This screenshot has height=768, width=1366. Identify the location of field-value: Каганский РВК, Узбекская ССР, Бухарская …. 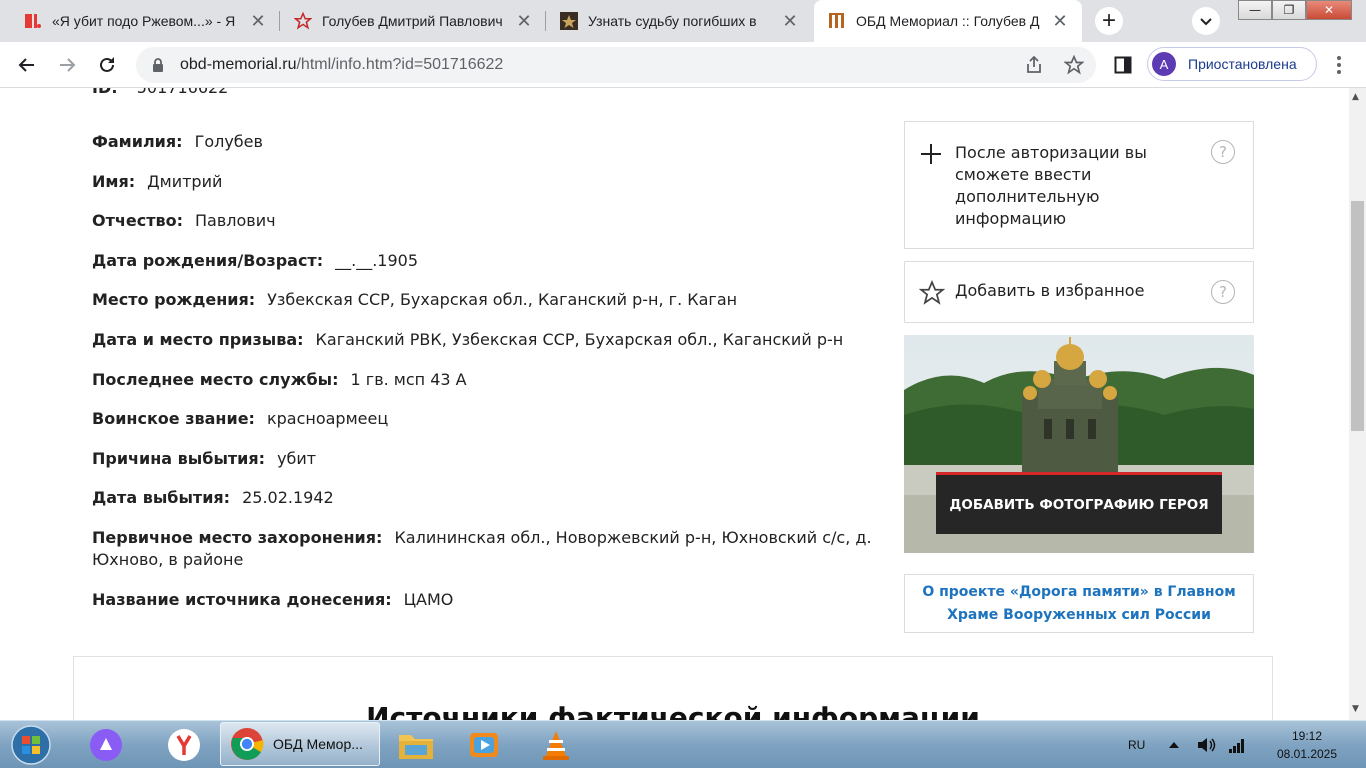
(579, 339).